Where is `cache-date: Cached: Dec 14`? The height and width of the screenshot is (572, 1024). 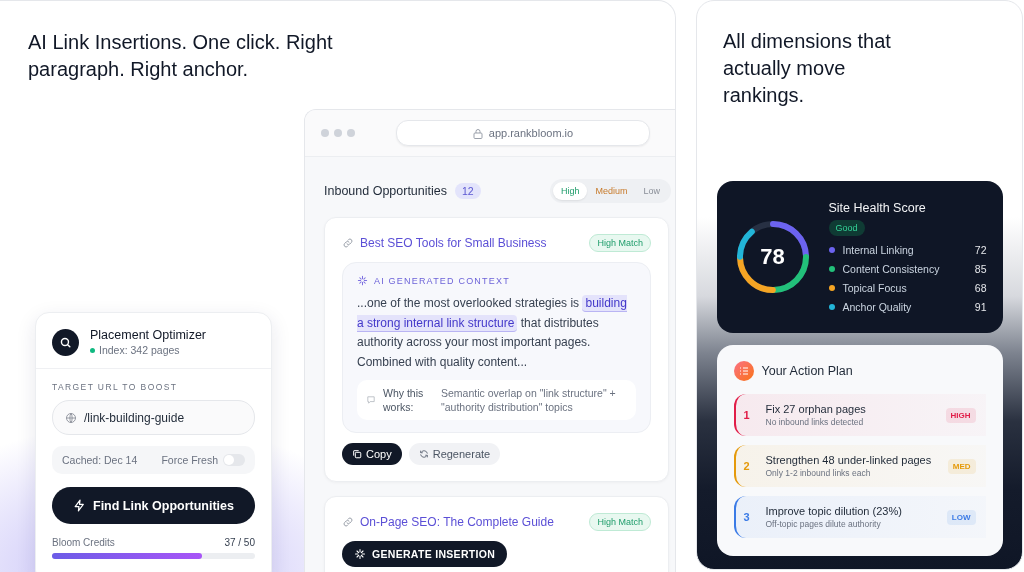 cache-date: Cached: Dec 14 is located at coordinates (100, 460).